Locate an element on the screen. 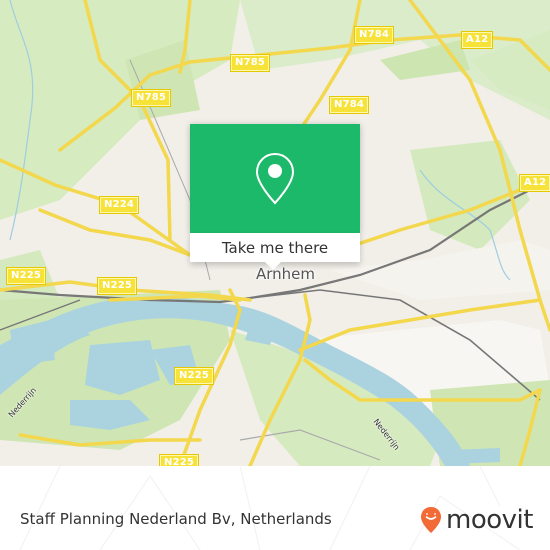 This screenshot has height=550, width=550. location-popup is located at coordinates (275, 178).